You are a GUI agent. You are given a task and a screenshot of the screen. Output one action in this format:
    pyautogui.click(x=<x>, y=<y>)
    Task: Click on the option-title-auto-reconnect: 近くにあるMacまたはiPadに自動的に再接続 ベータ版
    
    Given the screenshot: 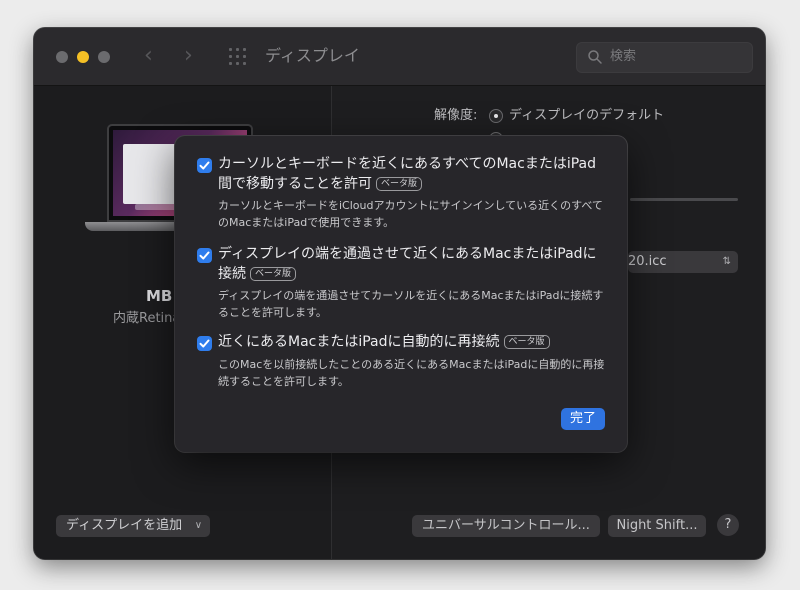 What is the action you would take?
    pyautogui.click(x=410, y=342)
    